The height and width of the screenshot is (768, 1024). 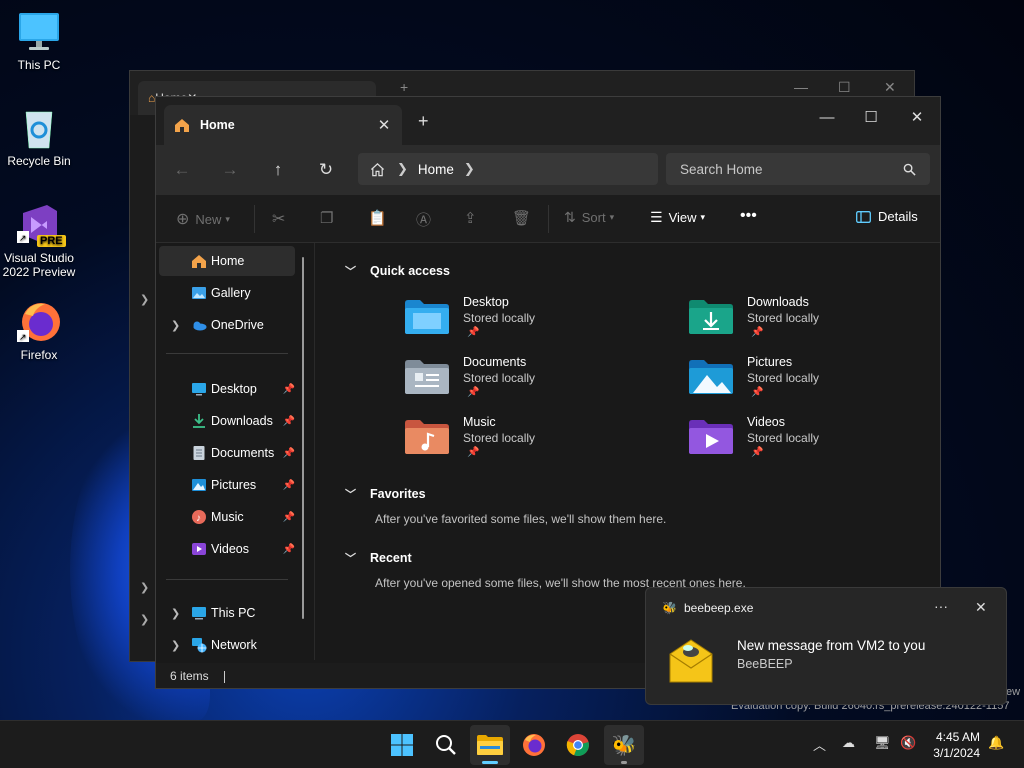 I want to click on quick-access-documents: Documents Stored locally 📌, so click(x=505, y=383).